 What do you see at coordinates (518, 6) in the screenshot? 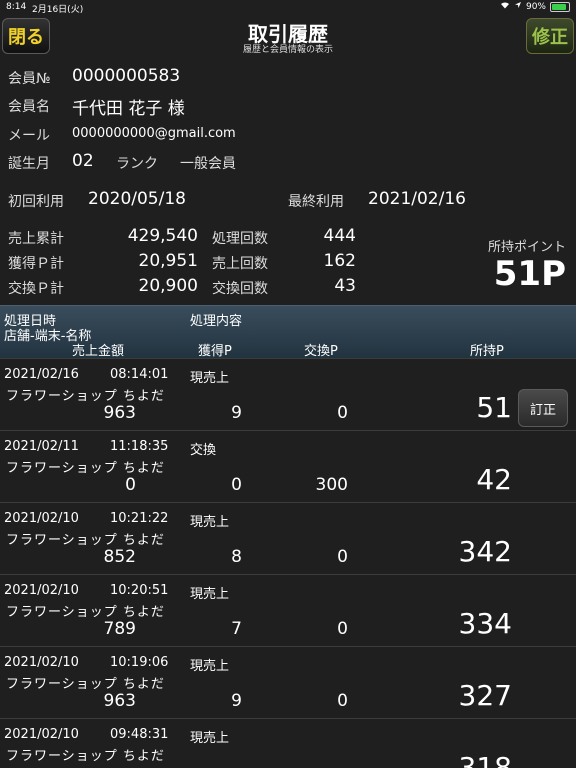
I see `location-icon` at bounding box center [518, 6].